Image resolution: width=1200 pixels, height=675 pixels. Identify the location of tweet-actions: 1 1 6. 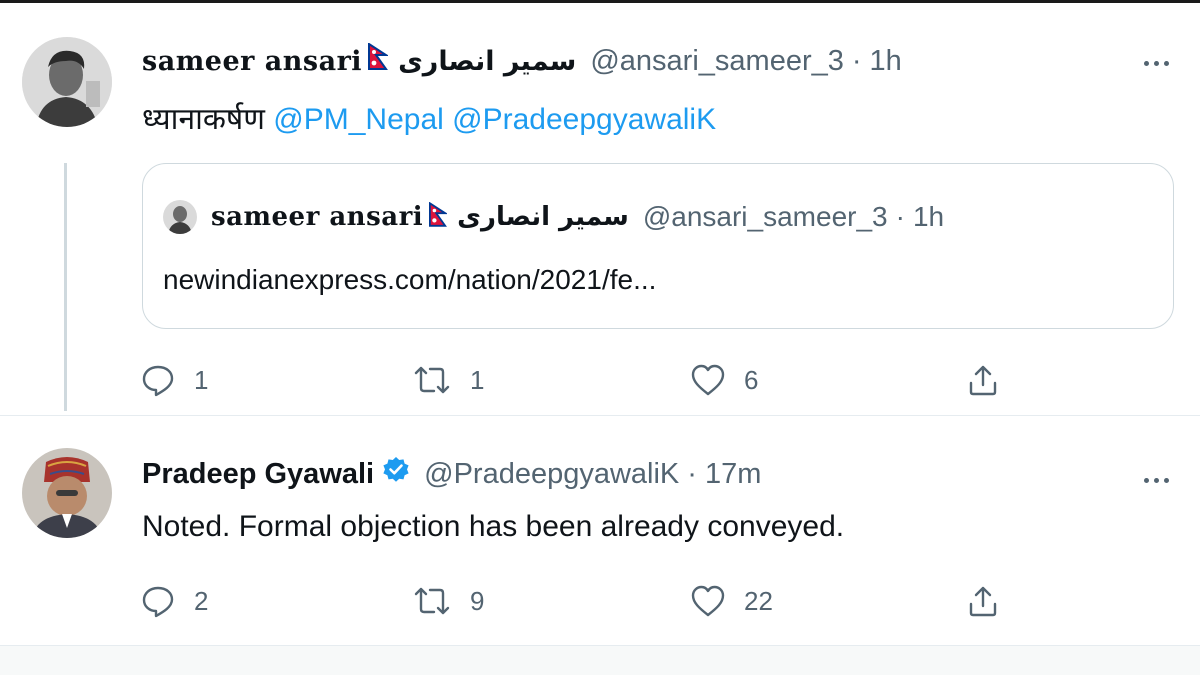
(580, 380).